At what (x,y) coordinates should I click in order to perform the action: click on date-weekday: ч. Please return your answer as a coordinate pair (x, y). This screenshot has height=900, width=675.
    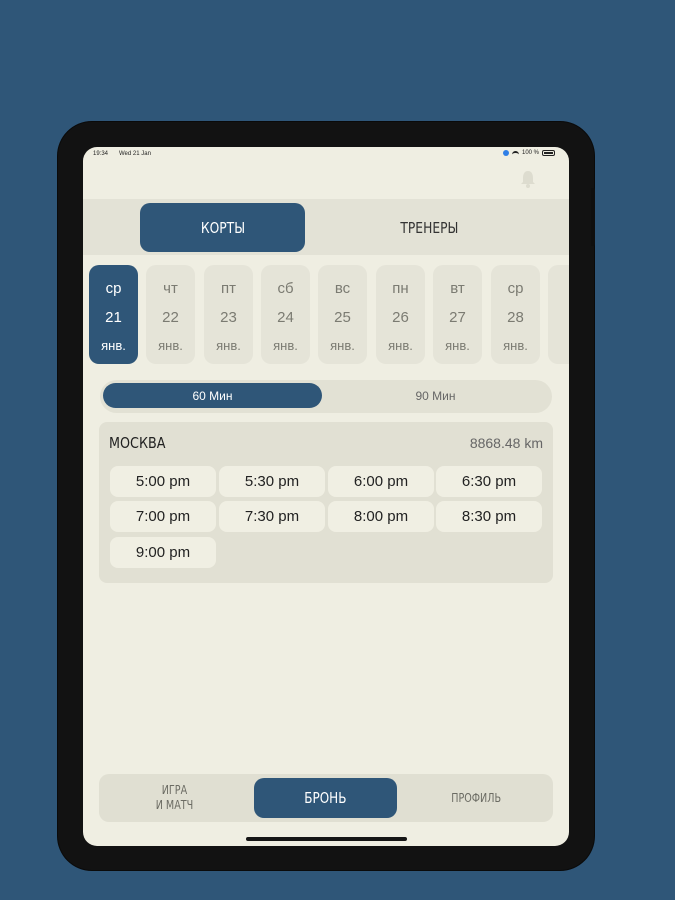
    Looking at the image, I should click on (559, 288).